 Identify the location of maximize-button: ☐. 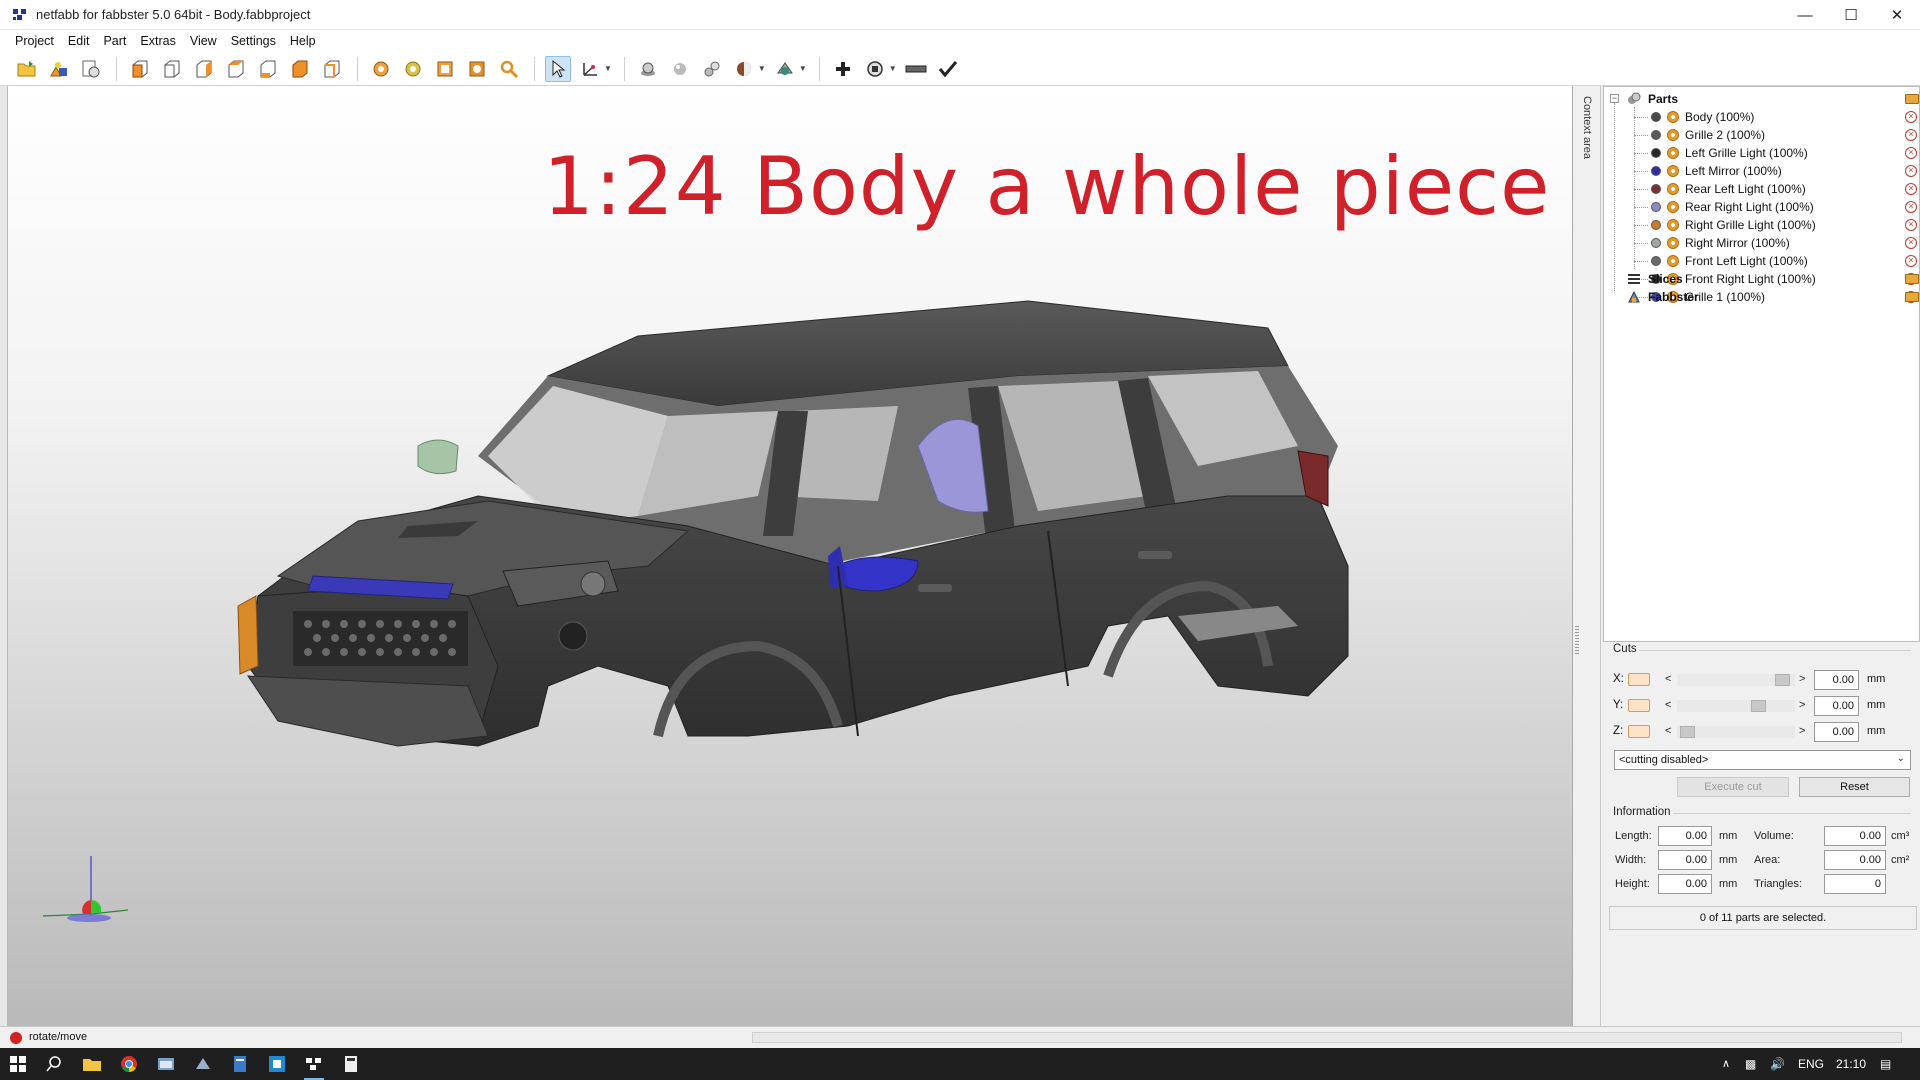
(1851, 15).